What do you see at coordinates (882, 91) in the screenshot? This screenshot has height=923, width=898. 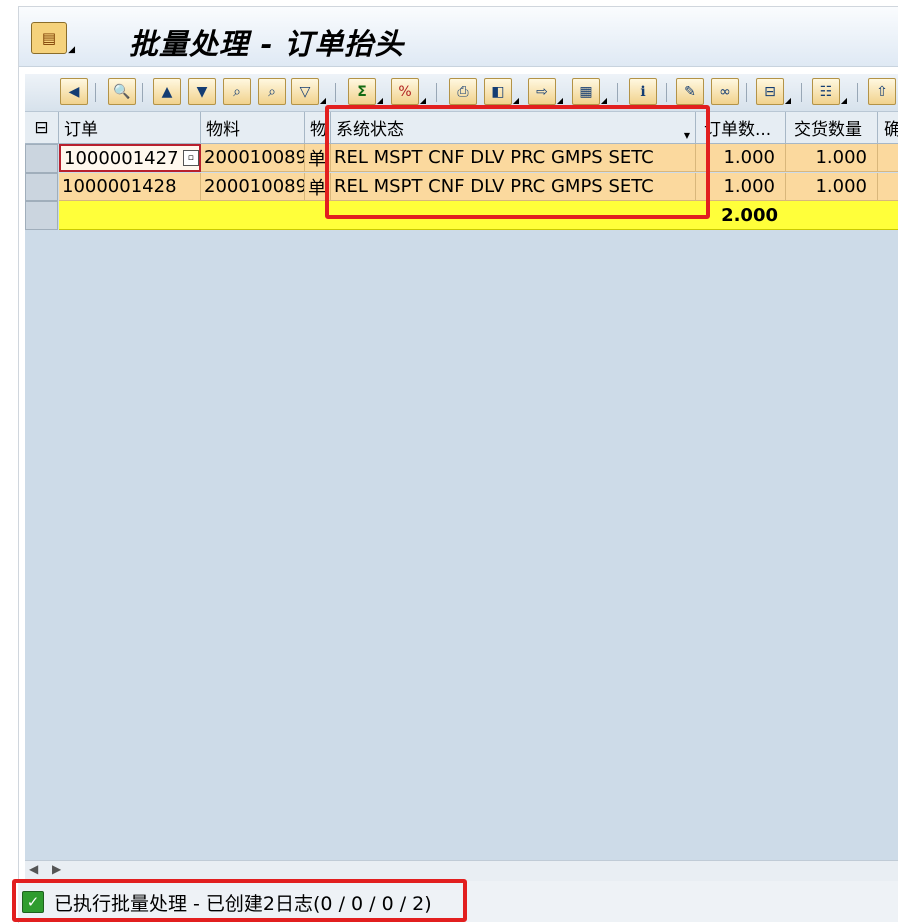 I see `more-icon: ⇧` at bounding box center [882, 91].